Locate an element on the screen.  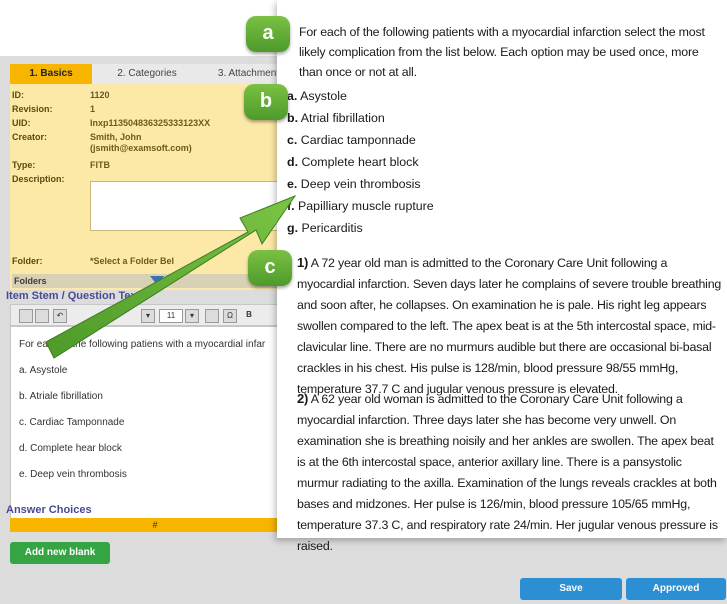
badge-b: b is located at coordinates (266, 102).